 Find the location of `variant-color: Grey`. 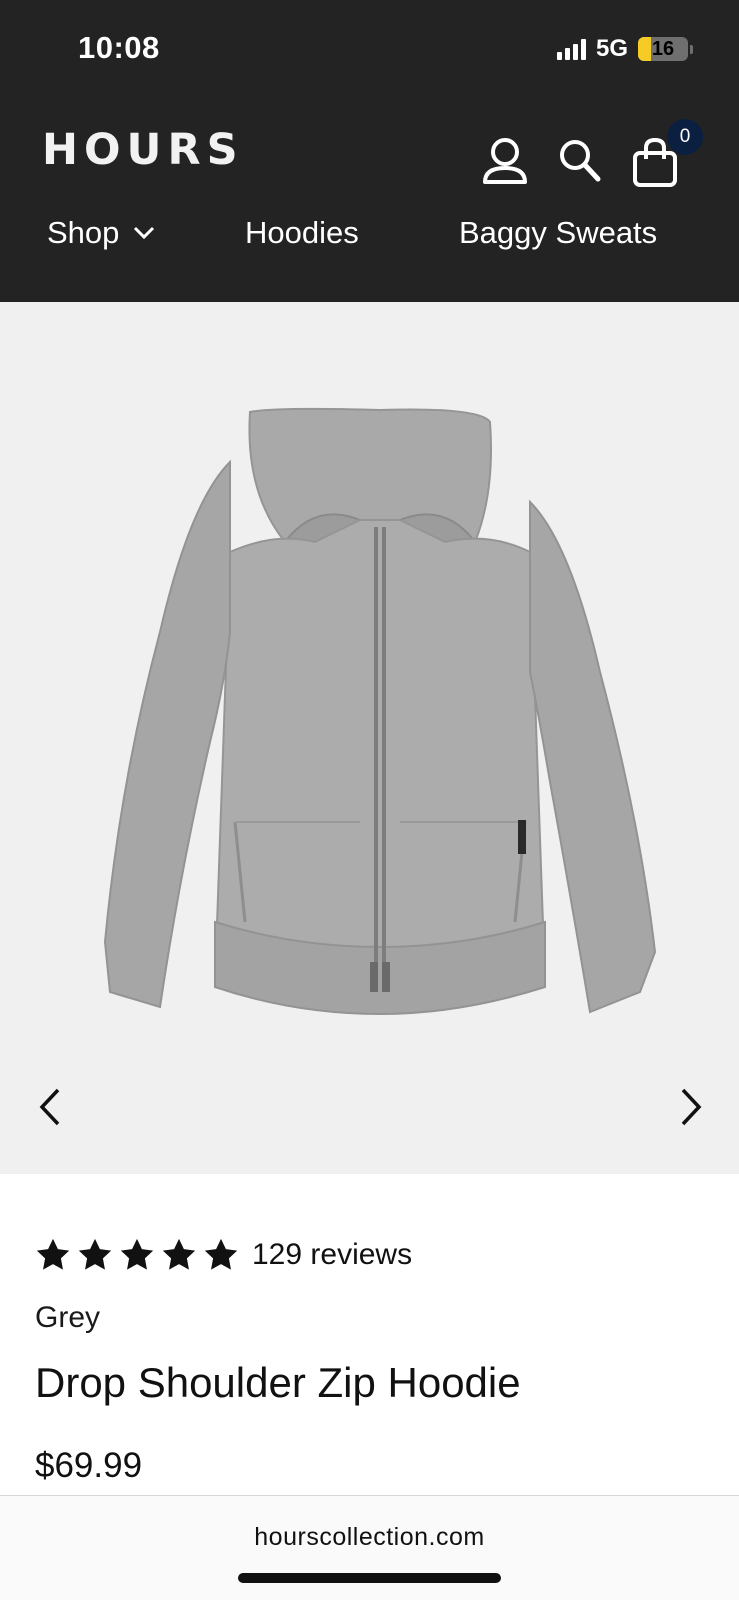

variant-color: Grey is located at coordinates (68, 1317).